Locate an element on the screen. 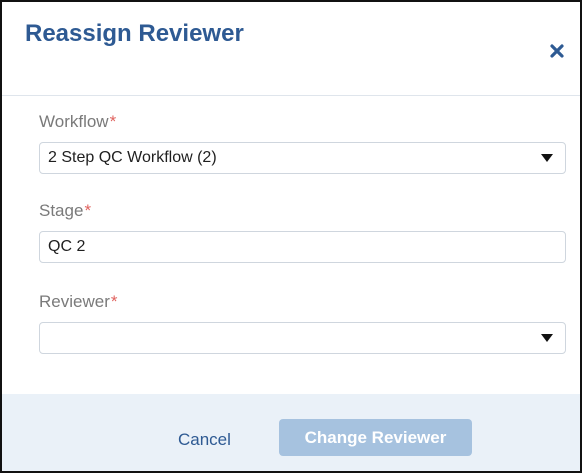 The height and width of the screenshot is (473, 582). reviewer-label: Reviewer* is located at coordinates (78, 302).